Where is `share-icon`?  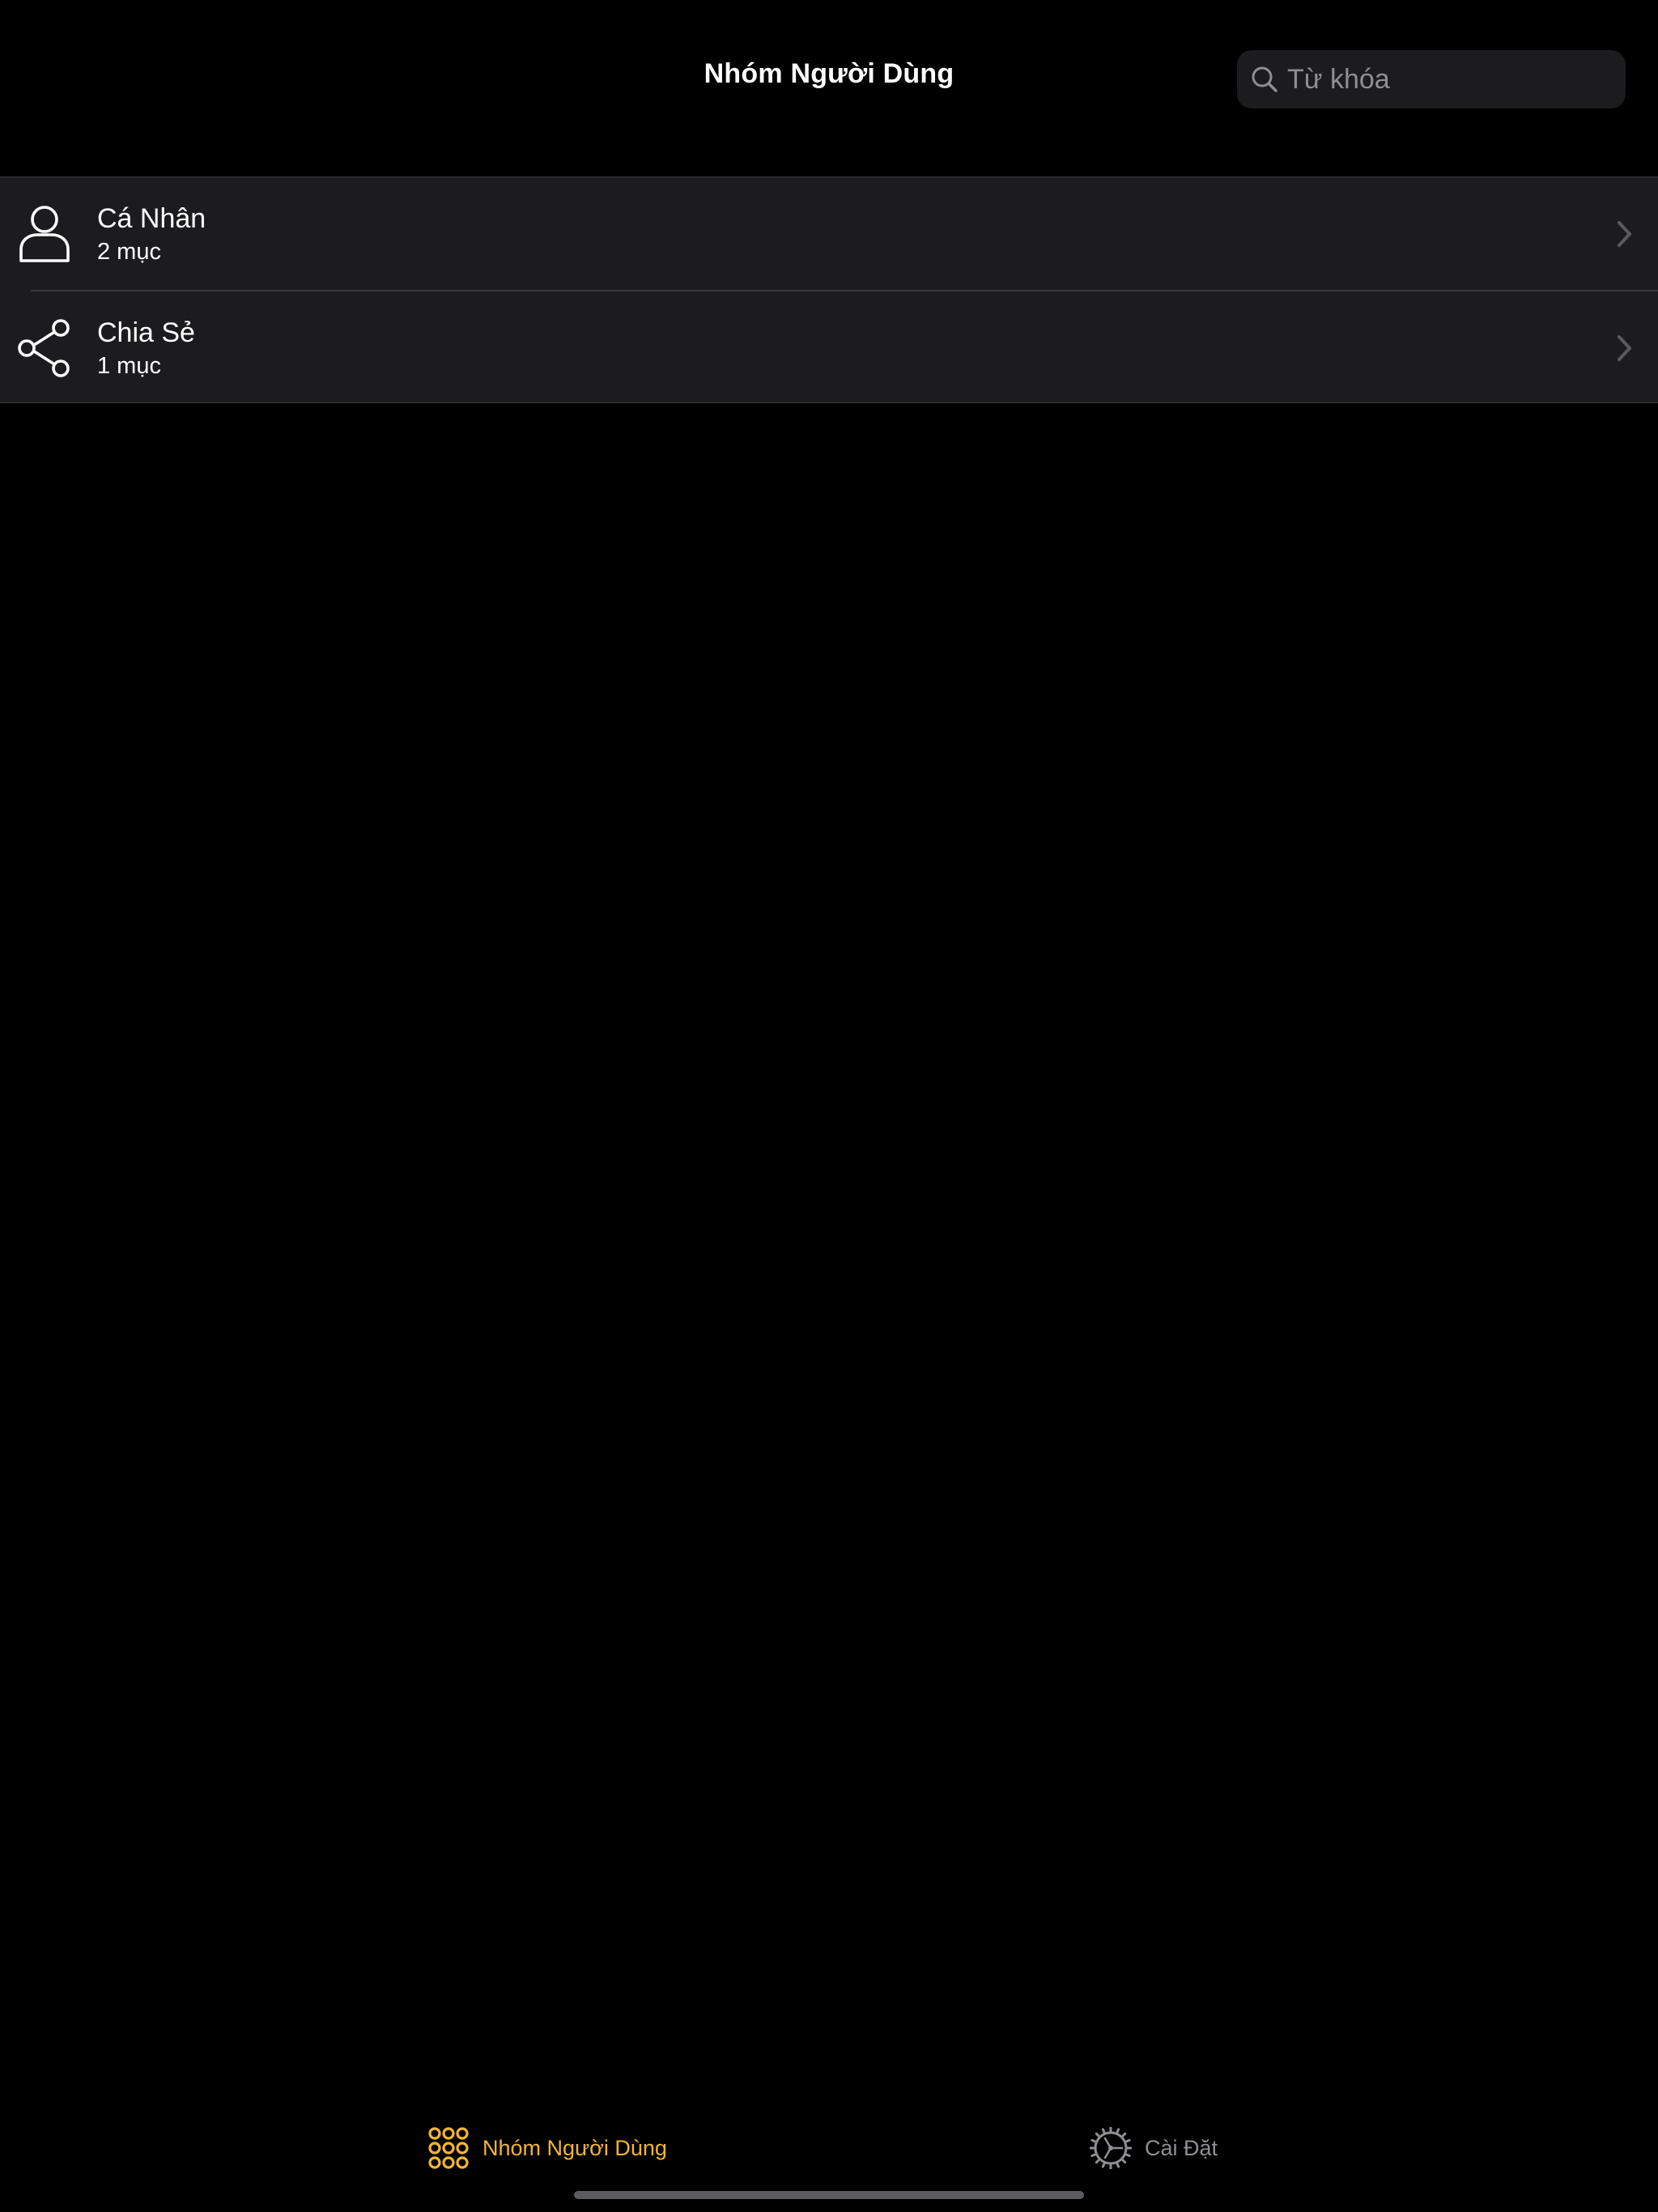
share-icon is located at coordinates (44, 348).